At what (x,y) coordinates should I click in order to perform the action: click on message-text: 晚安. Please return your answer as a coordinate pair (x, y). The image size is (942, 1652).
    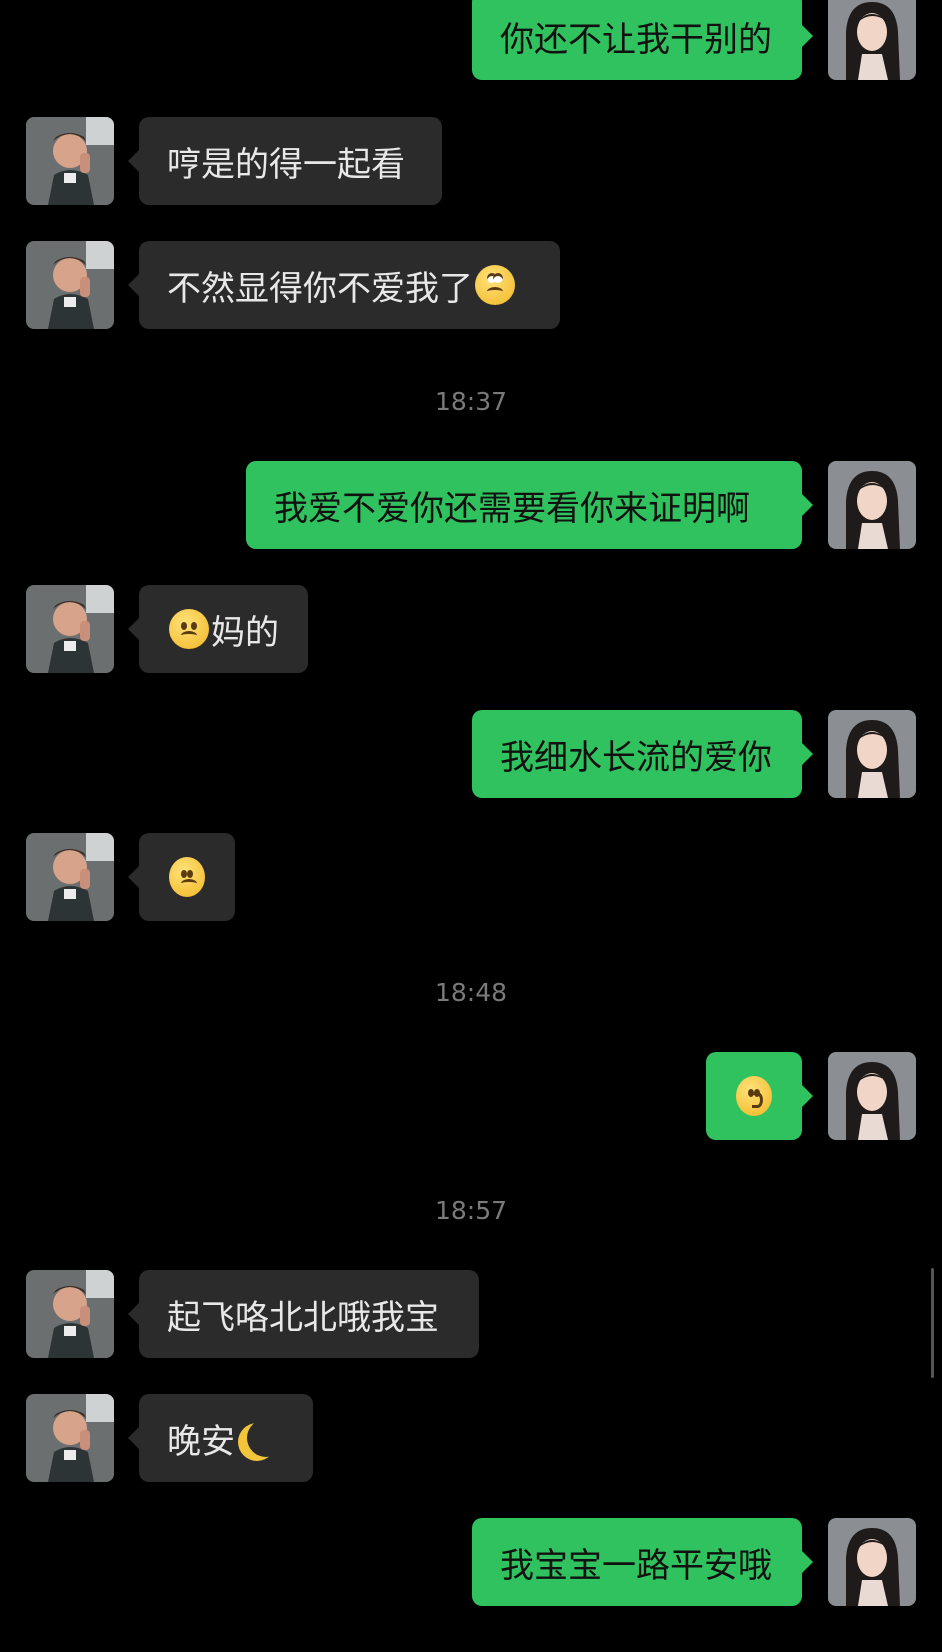
    Looking at the image, I should click on (201, 1441).